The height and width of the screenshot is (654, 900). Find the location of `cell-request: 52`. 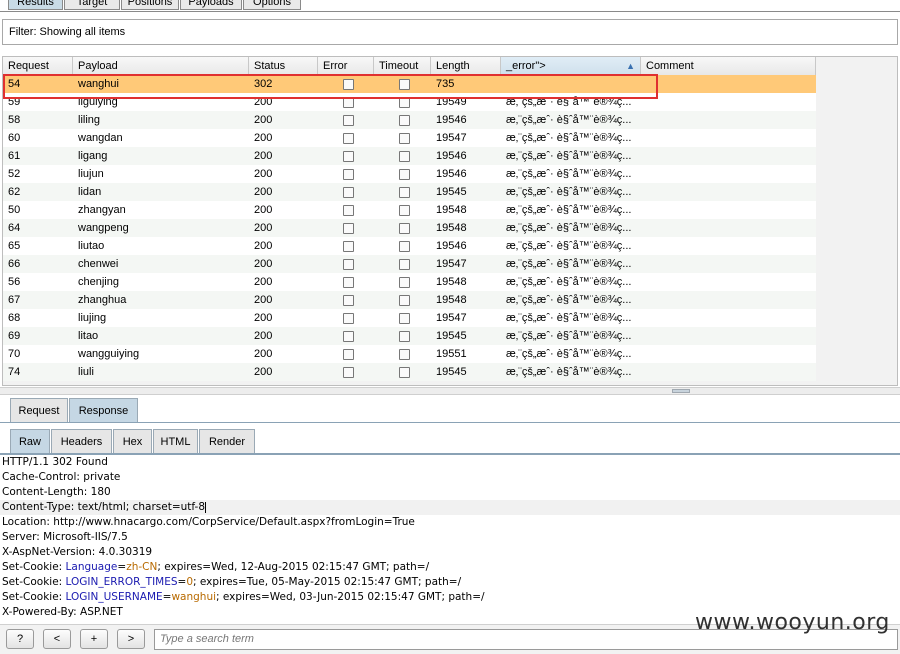

cell-request: 52 is located at coordinates (14, 174).